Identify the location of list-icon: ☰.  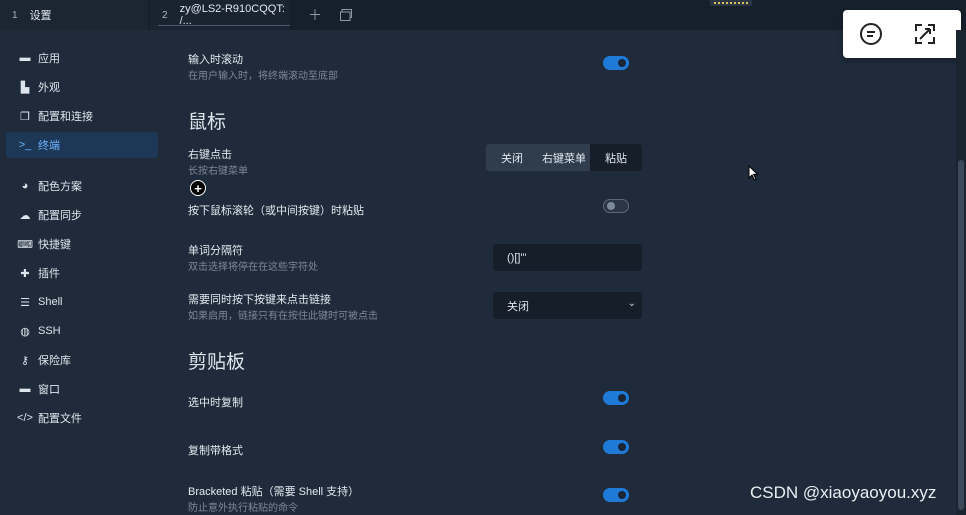
(25, 302).